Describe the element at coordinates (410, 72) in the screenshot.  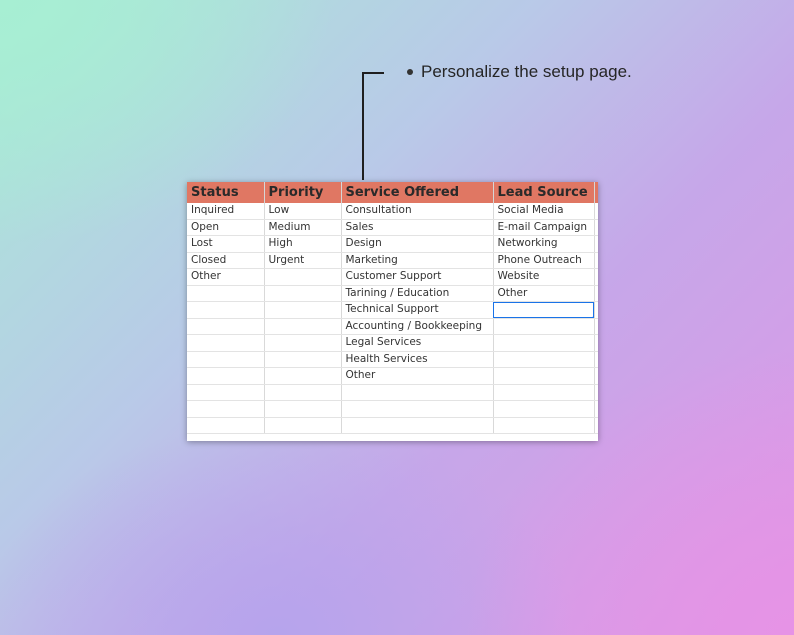
I see `bullet-icon` at that location.